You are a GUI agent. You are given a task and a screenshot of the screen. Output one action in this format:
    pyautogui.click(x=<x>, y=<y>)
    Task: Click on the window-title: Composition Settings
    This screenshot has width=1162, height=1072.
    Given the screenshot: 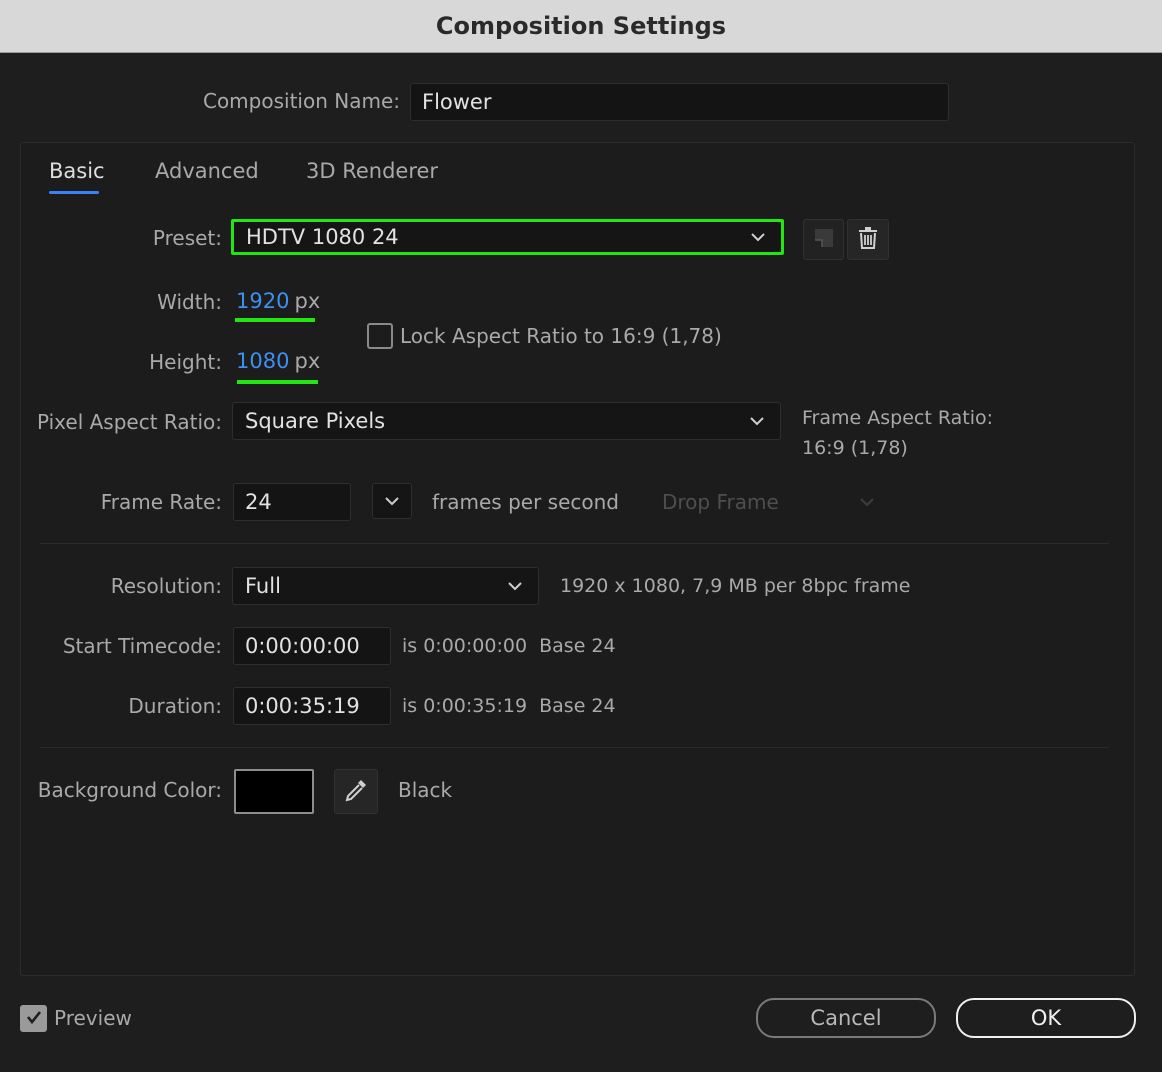 What is the action you would take?
    pyautogui.click(x=581, y=26)
    